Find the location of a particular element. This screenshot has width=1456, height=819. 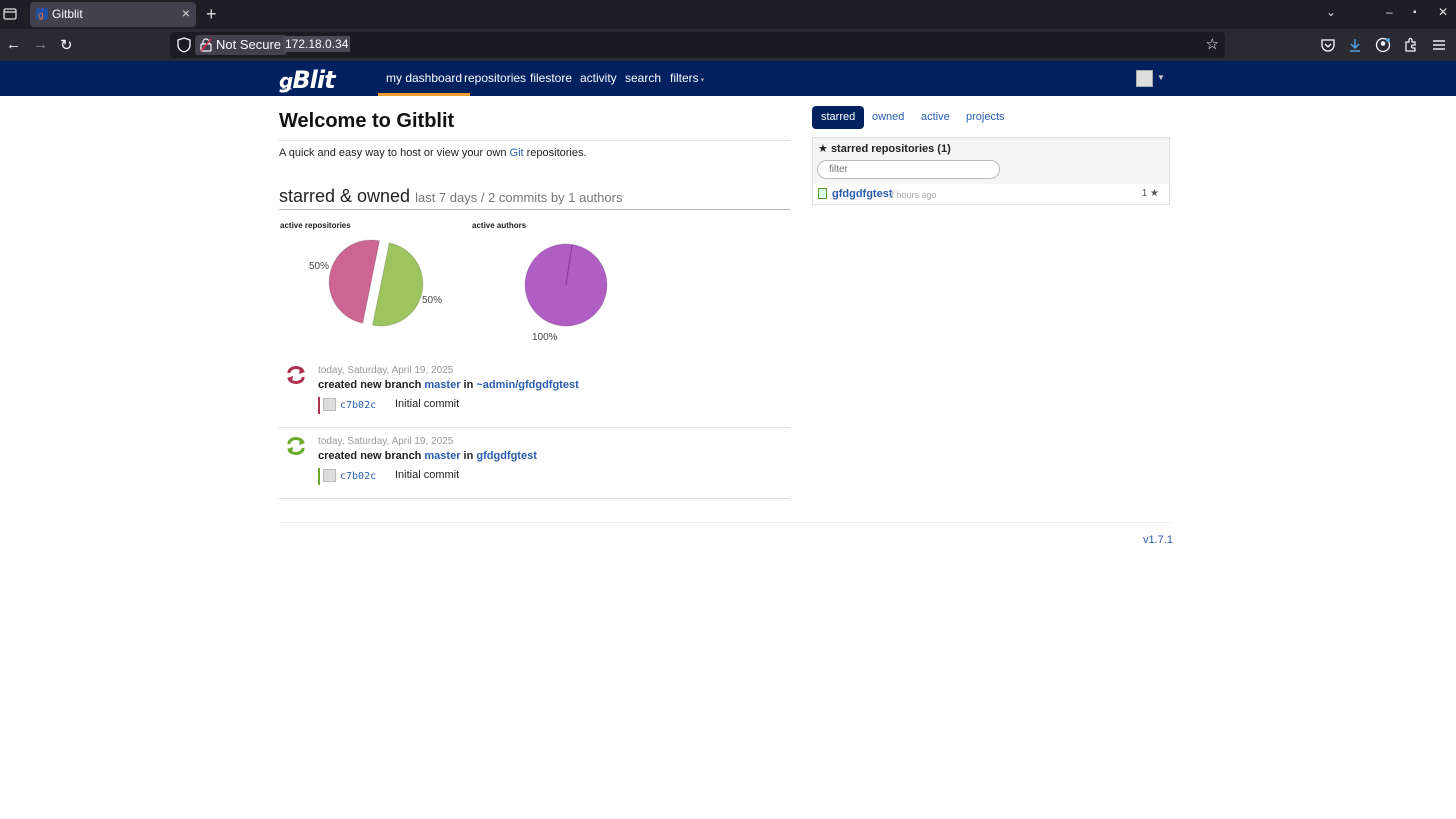

section-title: starred & owned is located at coordinates (345, 196).